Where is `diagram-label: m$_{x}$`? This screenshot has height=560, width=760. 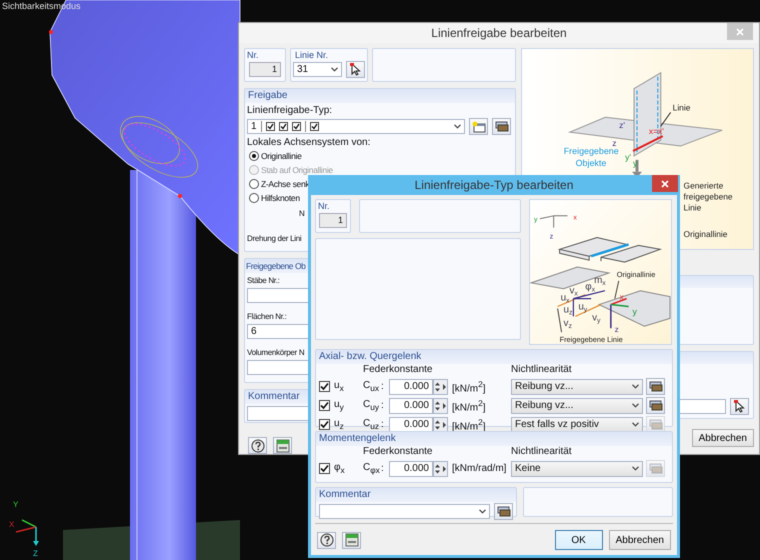 diagram-label: m$_{x}$ is located at coordinates (600, 280).